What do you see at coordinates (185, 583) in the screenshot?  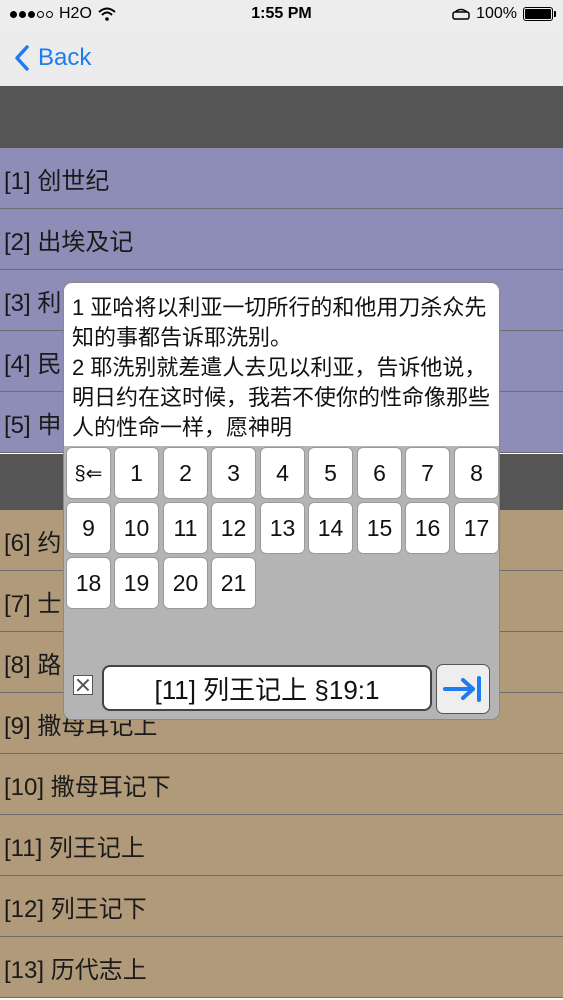 I see `number-key: 20` at bounding box center [185, 583].